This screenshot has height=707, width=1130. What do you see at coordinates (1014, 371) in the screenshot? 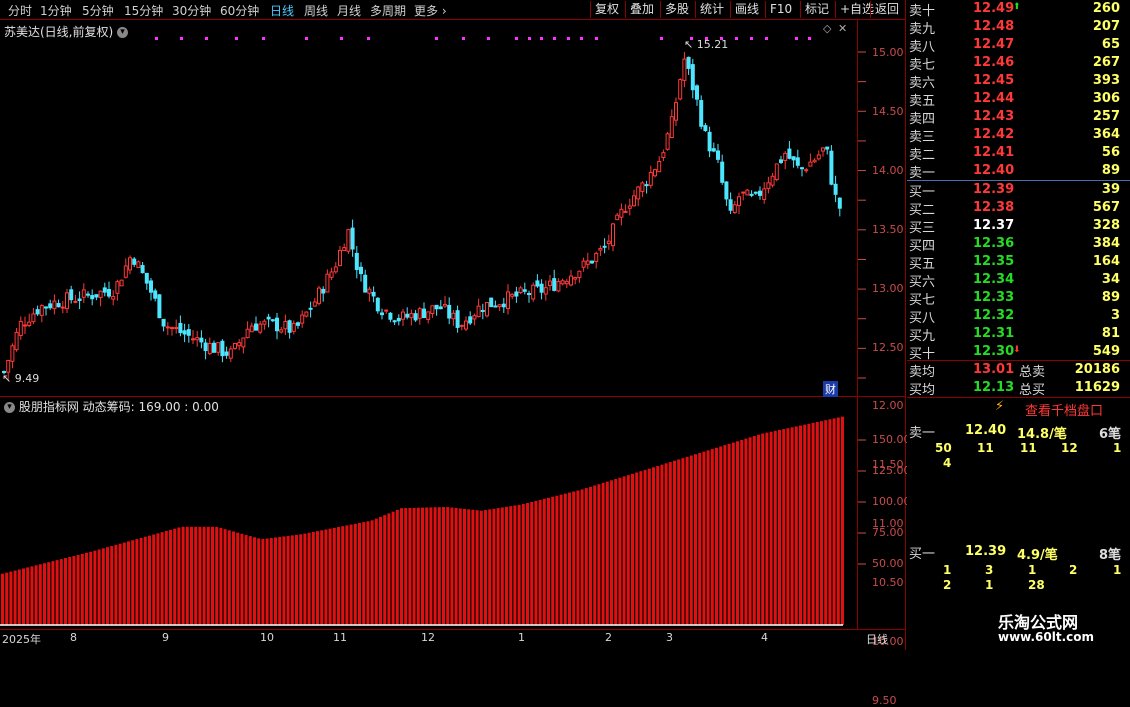
I see `avg-sell-row: 卖均 13.01 总卖 20186` at bounding box center [1014, 371].